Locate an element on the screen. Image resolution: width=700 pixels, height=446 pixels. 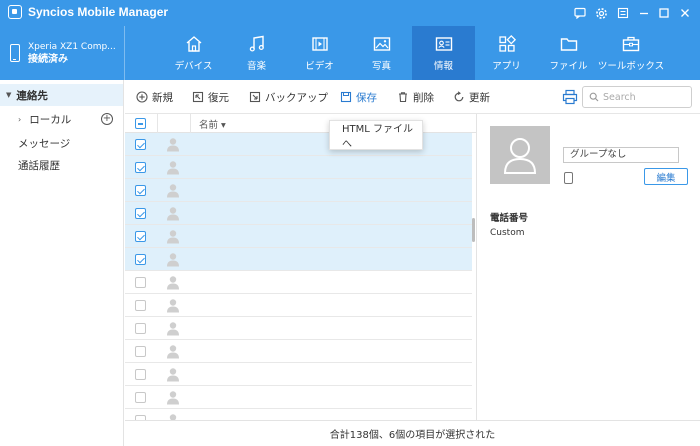
tab-info: 情報 is located at coordinates (443, 53).